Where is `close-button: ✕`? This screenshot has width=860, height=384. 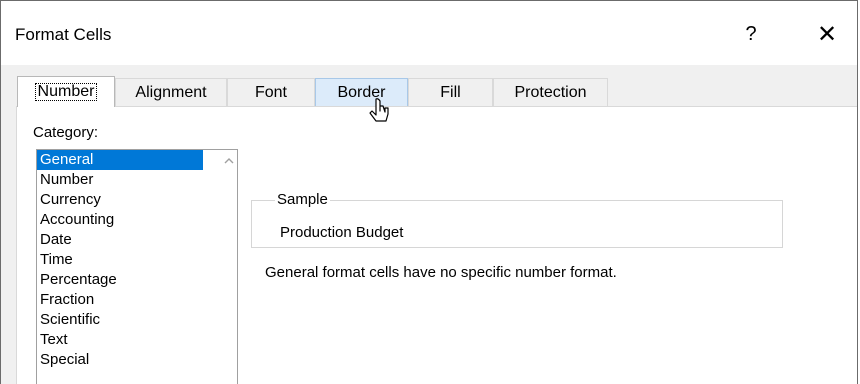
close-button: ✕ is located at coordinates (827, 34).